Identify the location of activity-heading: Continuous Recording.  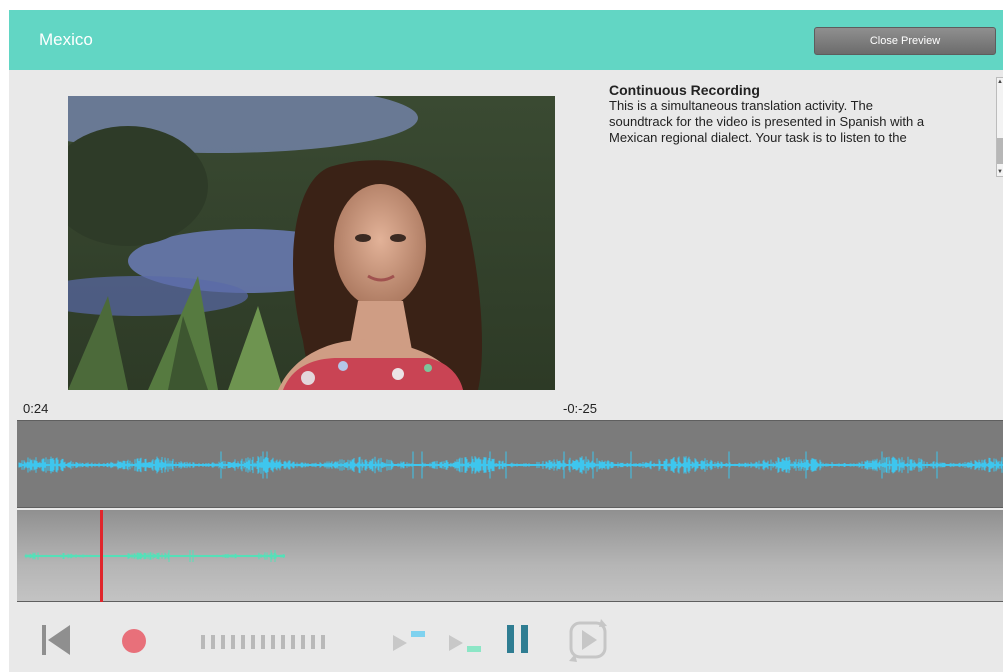
(684, 90).